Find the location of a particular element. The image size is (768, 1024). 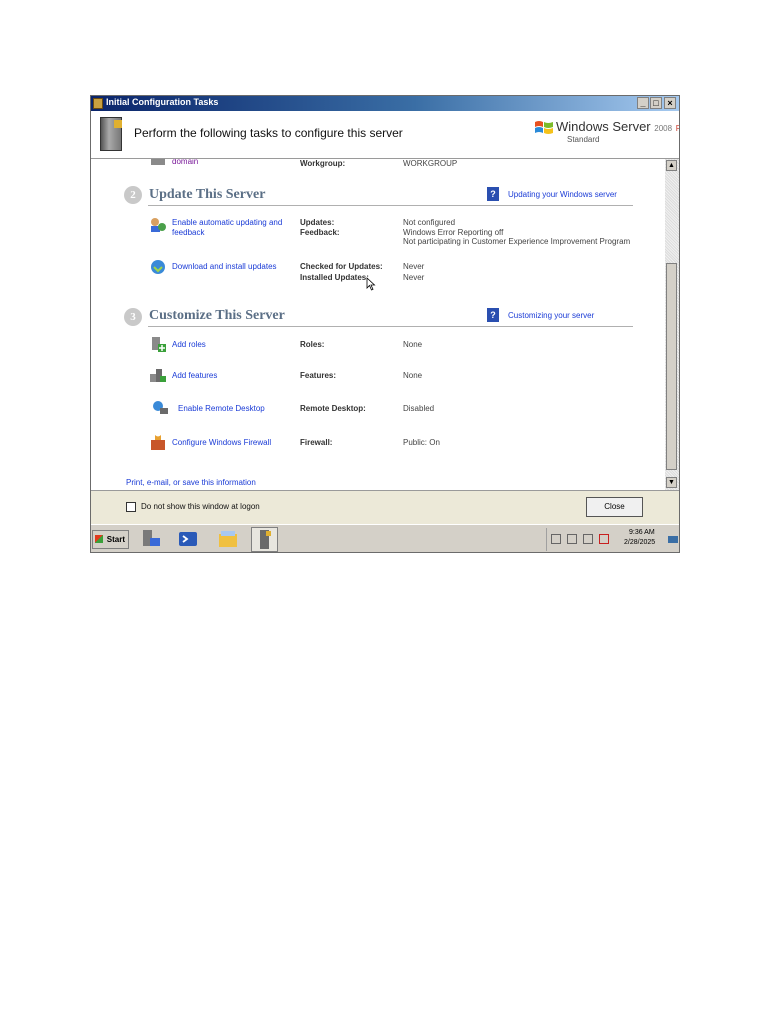

system-tray: 9:36 AM 2/28/2025 is located at coordinates (612, 539).